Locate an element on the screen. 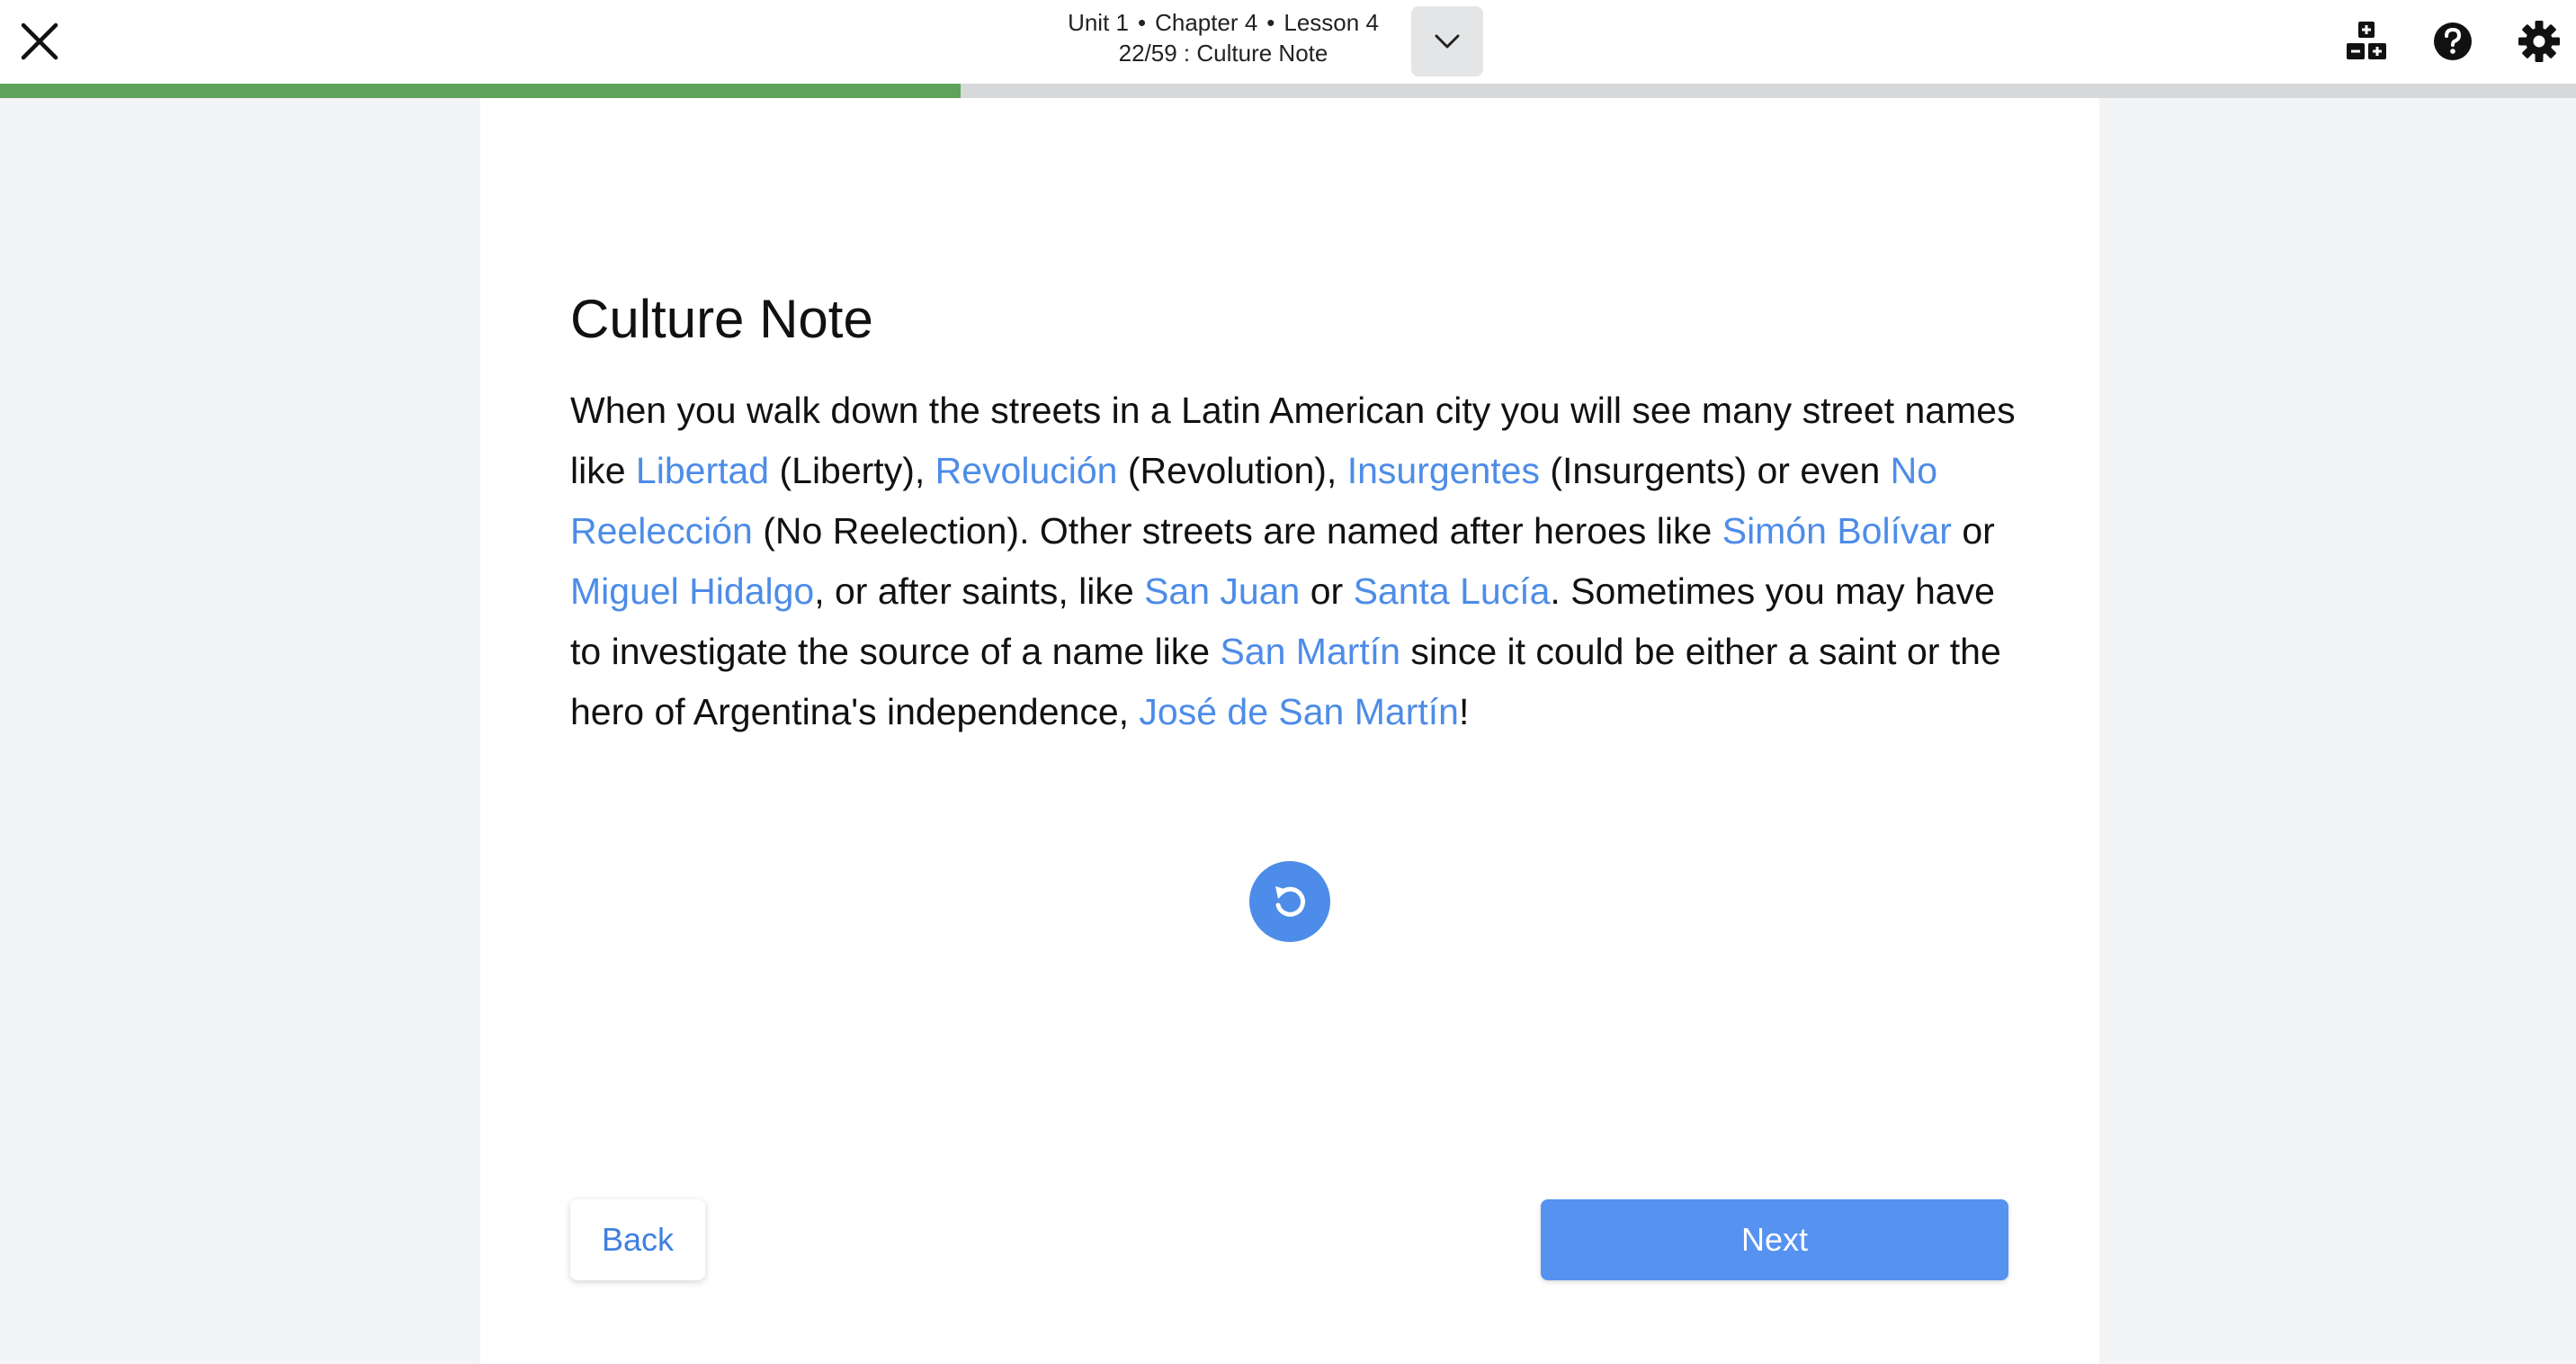  close-icon is located at coordinates (39, 41).